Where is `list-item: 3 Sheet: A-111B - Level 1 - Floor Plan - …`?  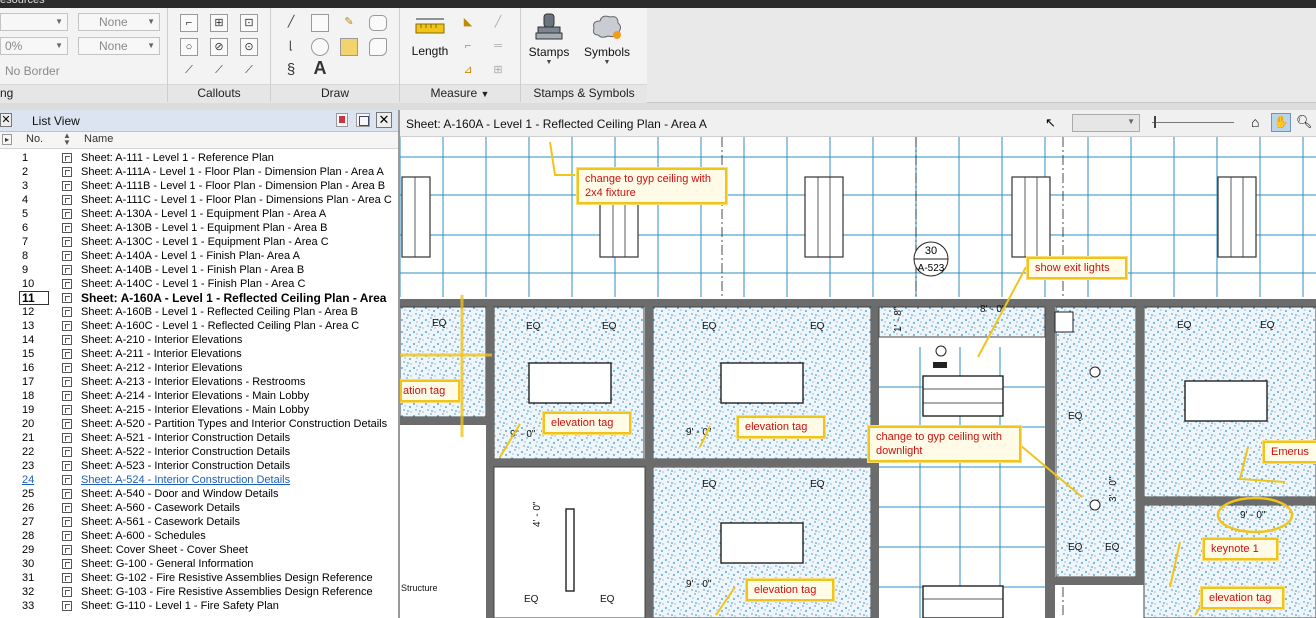
list-item: 3 Sheet: A-111B - Level 1 - Floor Plan - … is located at coordinates (199, 186).